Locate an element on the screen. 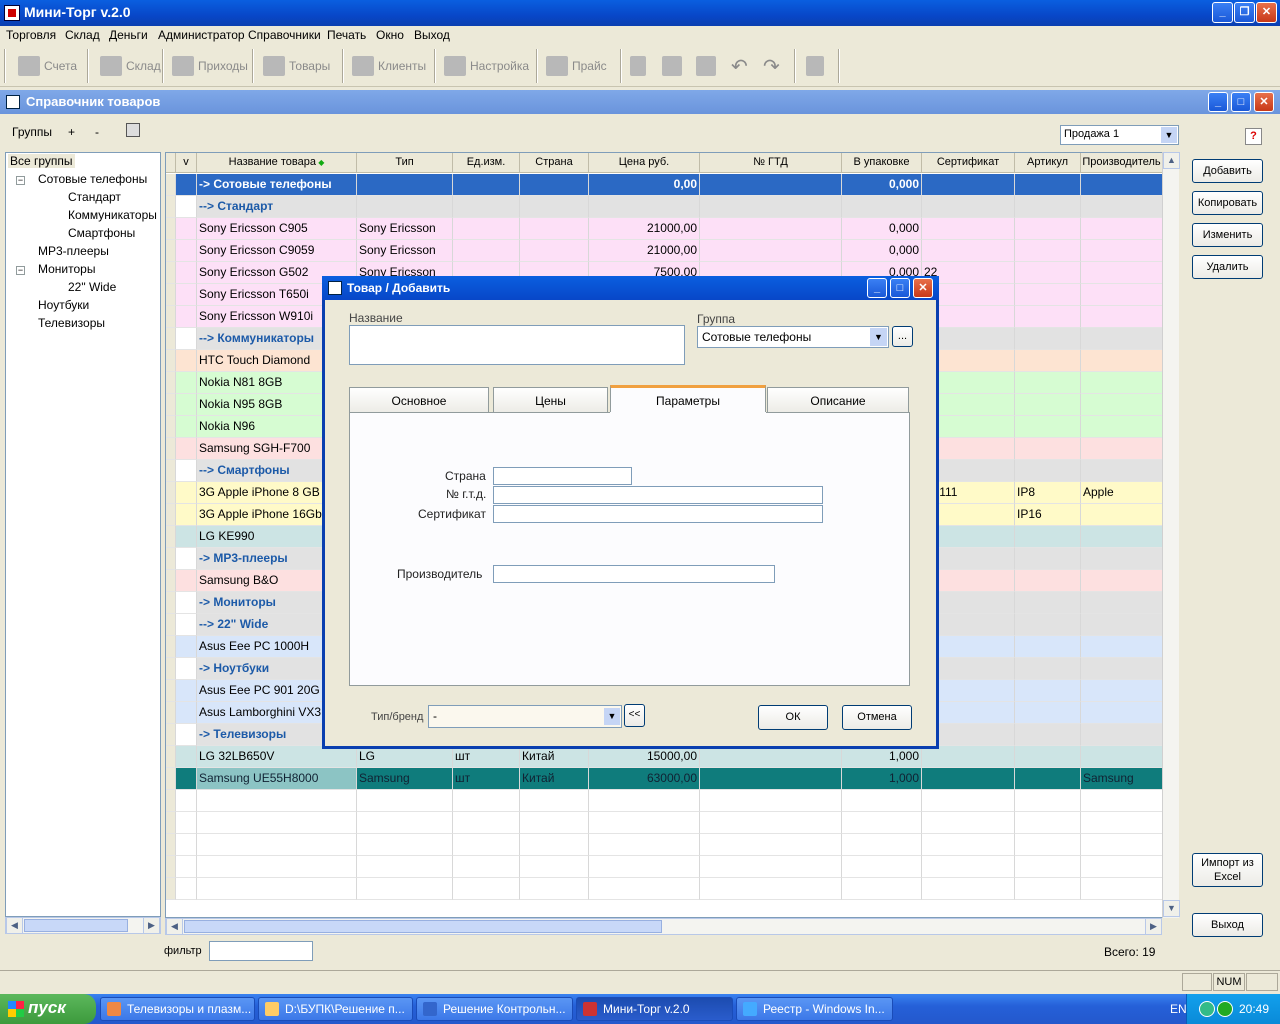 The width and height of the screenshot is (1280, 1024). column-header: Сертификат is located at coordinates (968, 163).